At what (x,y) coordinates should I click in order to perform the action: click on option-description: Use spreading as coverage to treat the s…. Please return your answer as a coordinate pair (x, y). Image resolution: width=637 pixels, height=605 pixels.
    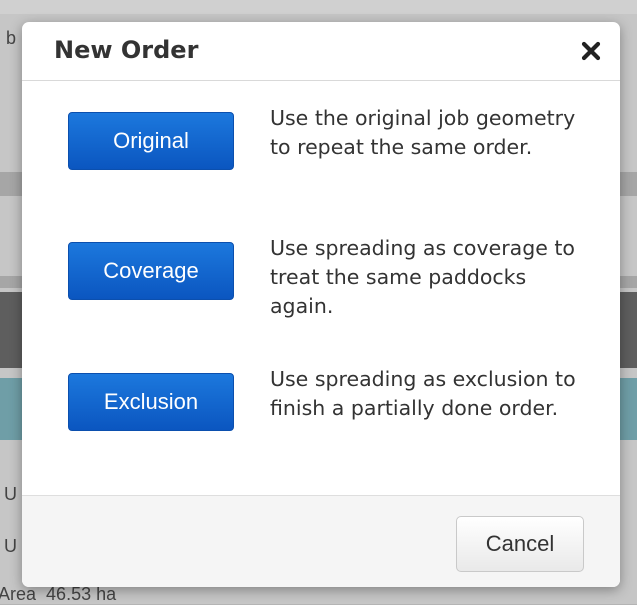
    Looking at the image, I should click on (422, 277).